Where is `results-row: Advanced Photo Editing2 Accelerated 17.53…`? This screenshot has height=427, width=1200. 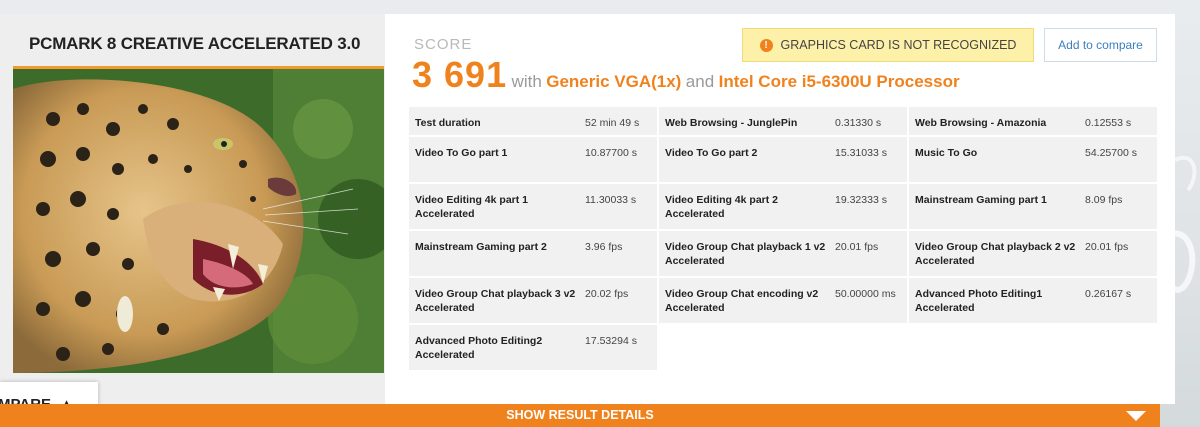 results-row: Advanced Photo Editing2 Accelerated 17.53… is located at coordinates (783, 348).